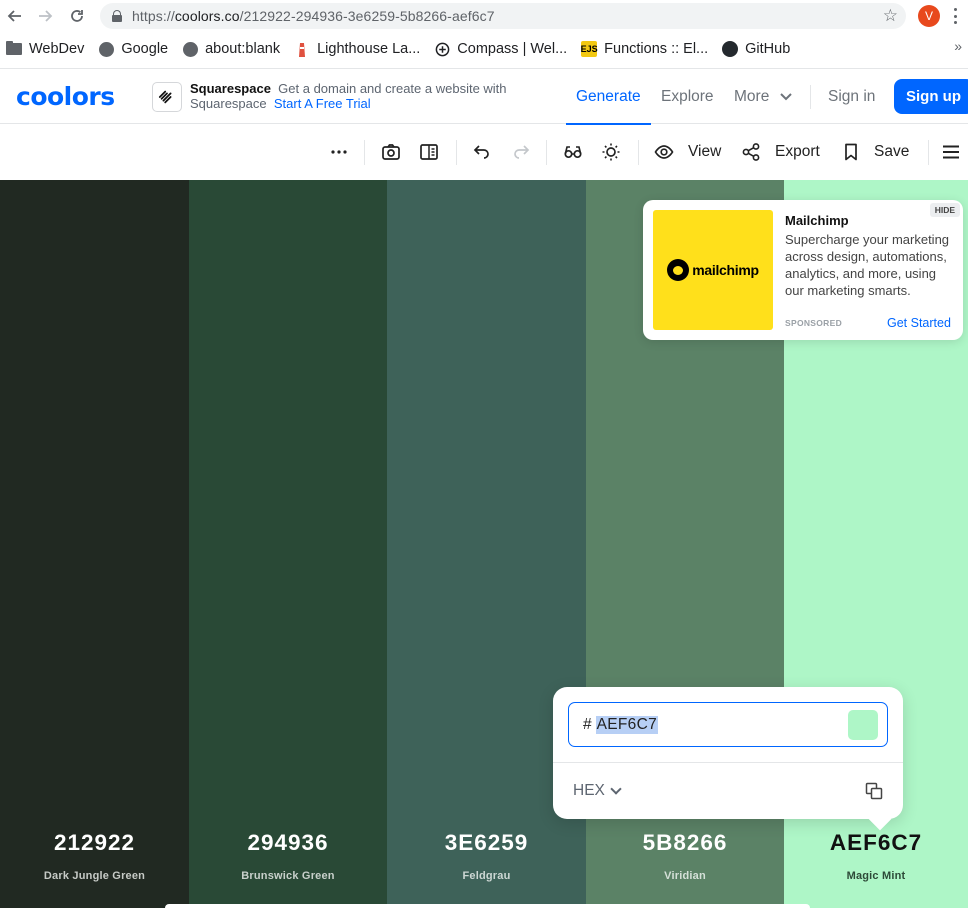 The width and height of the screenshot is (968, 908). I want to click on sign-in-link: Sign in, so click(851, 97).